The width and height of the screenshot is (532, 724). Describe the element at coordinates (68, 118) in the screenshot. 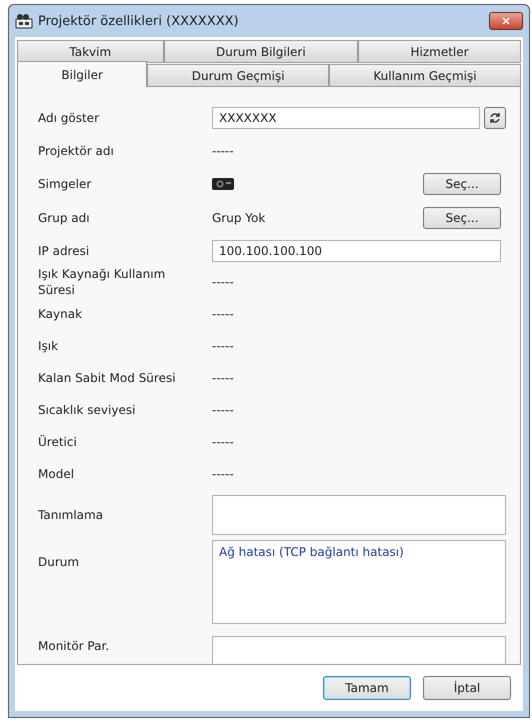

I see `field-label: Adı göster` at that location.